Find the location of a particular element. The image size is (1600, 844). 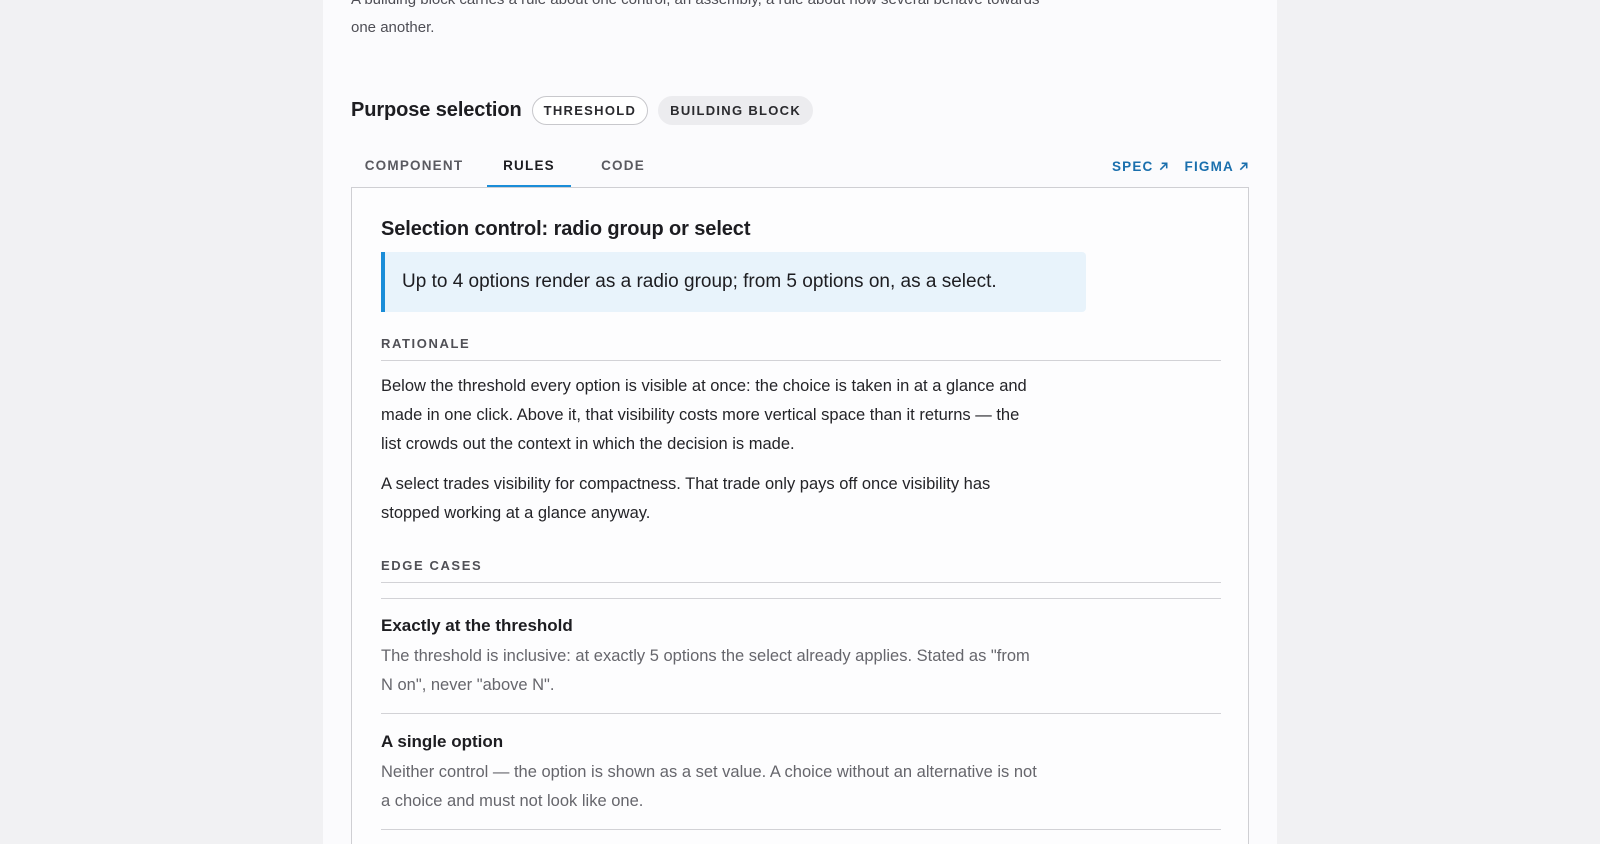

figma-link: FIGMA is located at coordinates (1217, 166).